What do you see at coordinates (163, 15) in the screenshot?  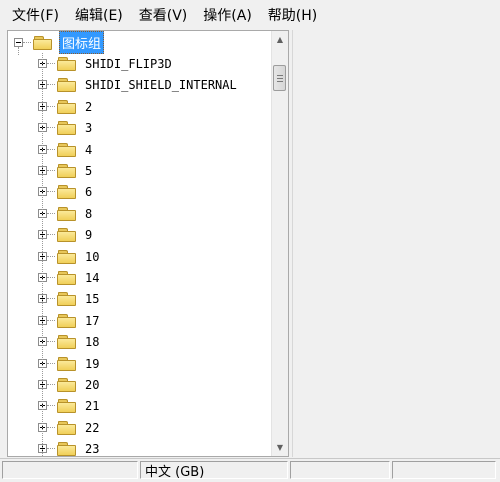 I see `menu-view: 查看(V)` at bounding box center [163, 15].